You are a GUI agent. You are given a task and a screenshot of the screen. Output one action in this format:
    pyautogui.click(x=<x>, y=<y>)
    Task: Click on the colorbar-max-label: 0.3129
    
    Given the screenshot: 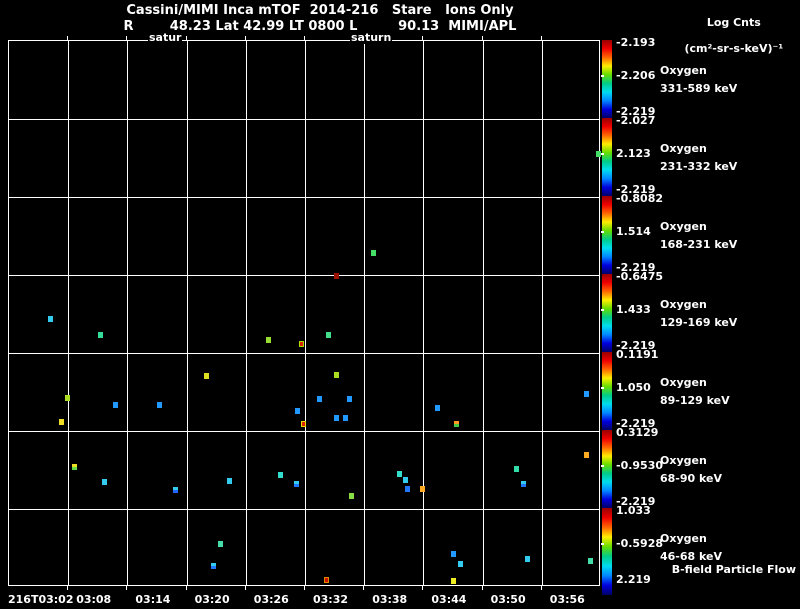 What is the action you would take?
    pyautogui.click(x=637, y=432)
    